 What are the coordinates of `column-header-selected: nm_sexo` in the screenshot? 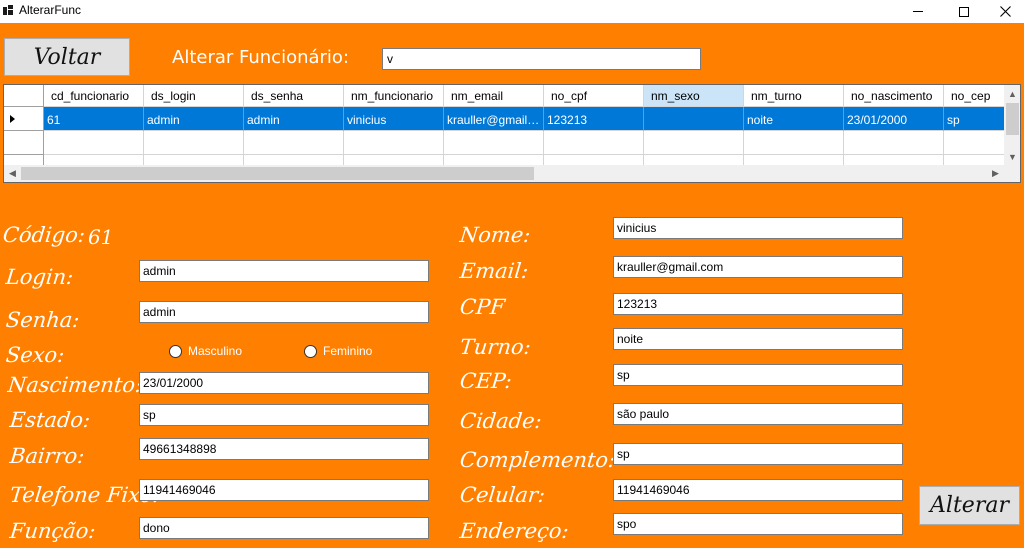 It's located at (694, 96).